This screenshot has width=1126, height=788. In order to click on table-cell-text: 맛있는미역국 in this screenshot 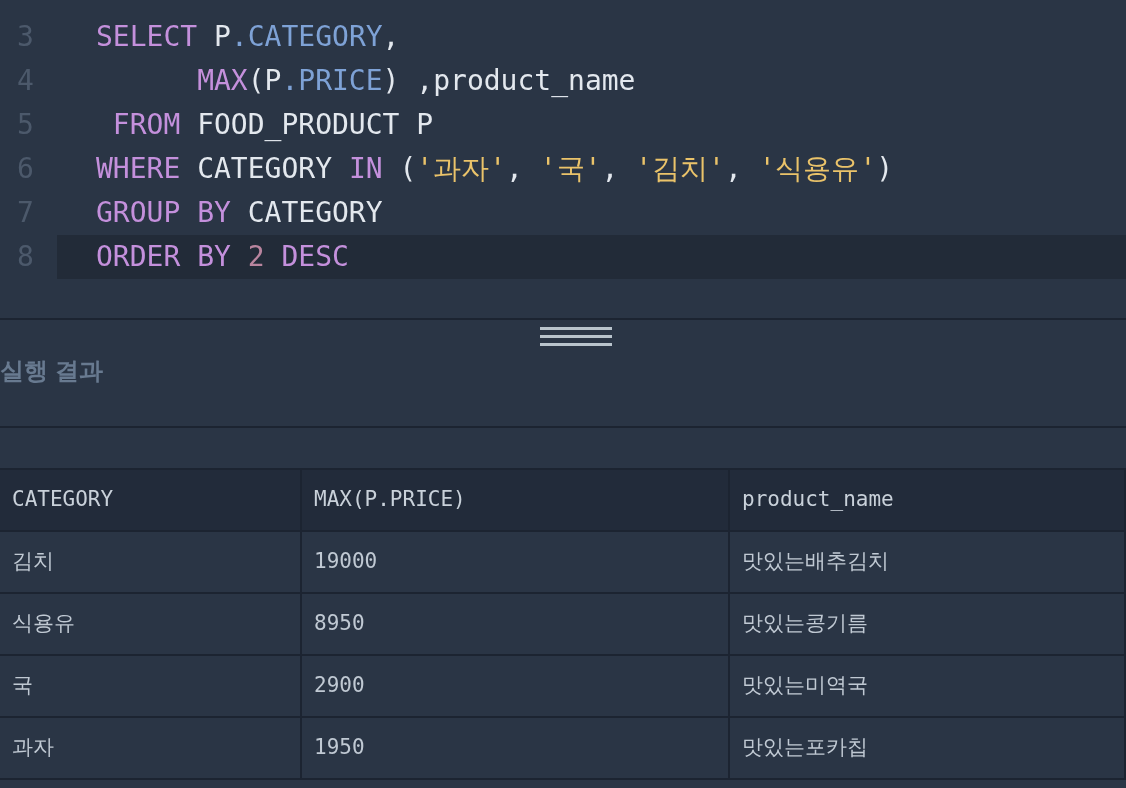, I will do `click(805, 686)`.